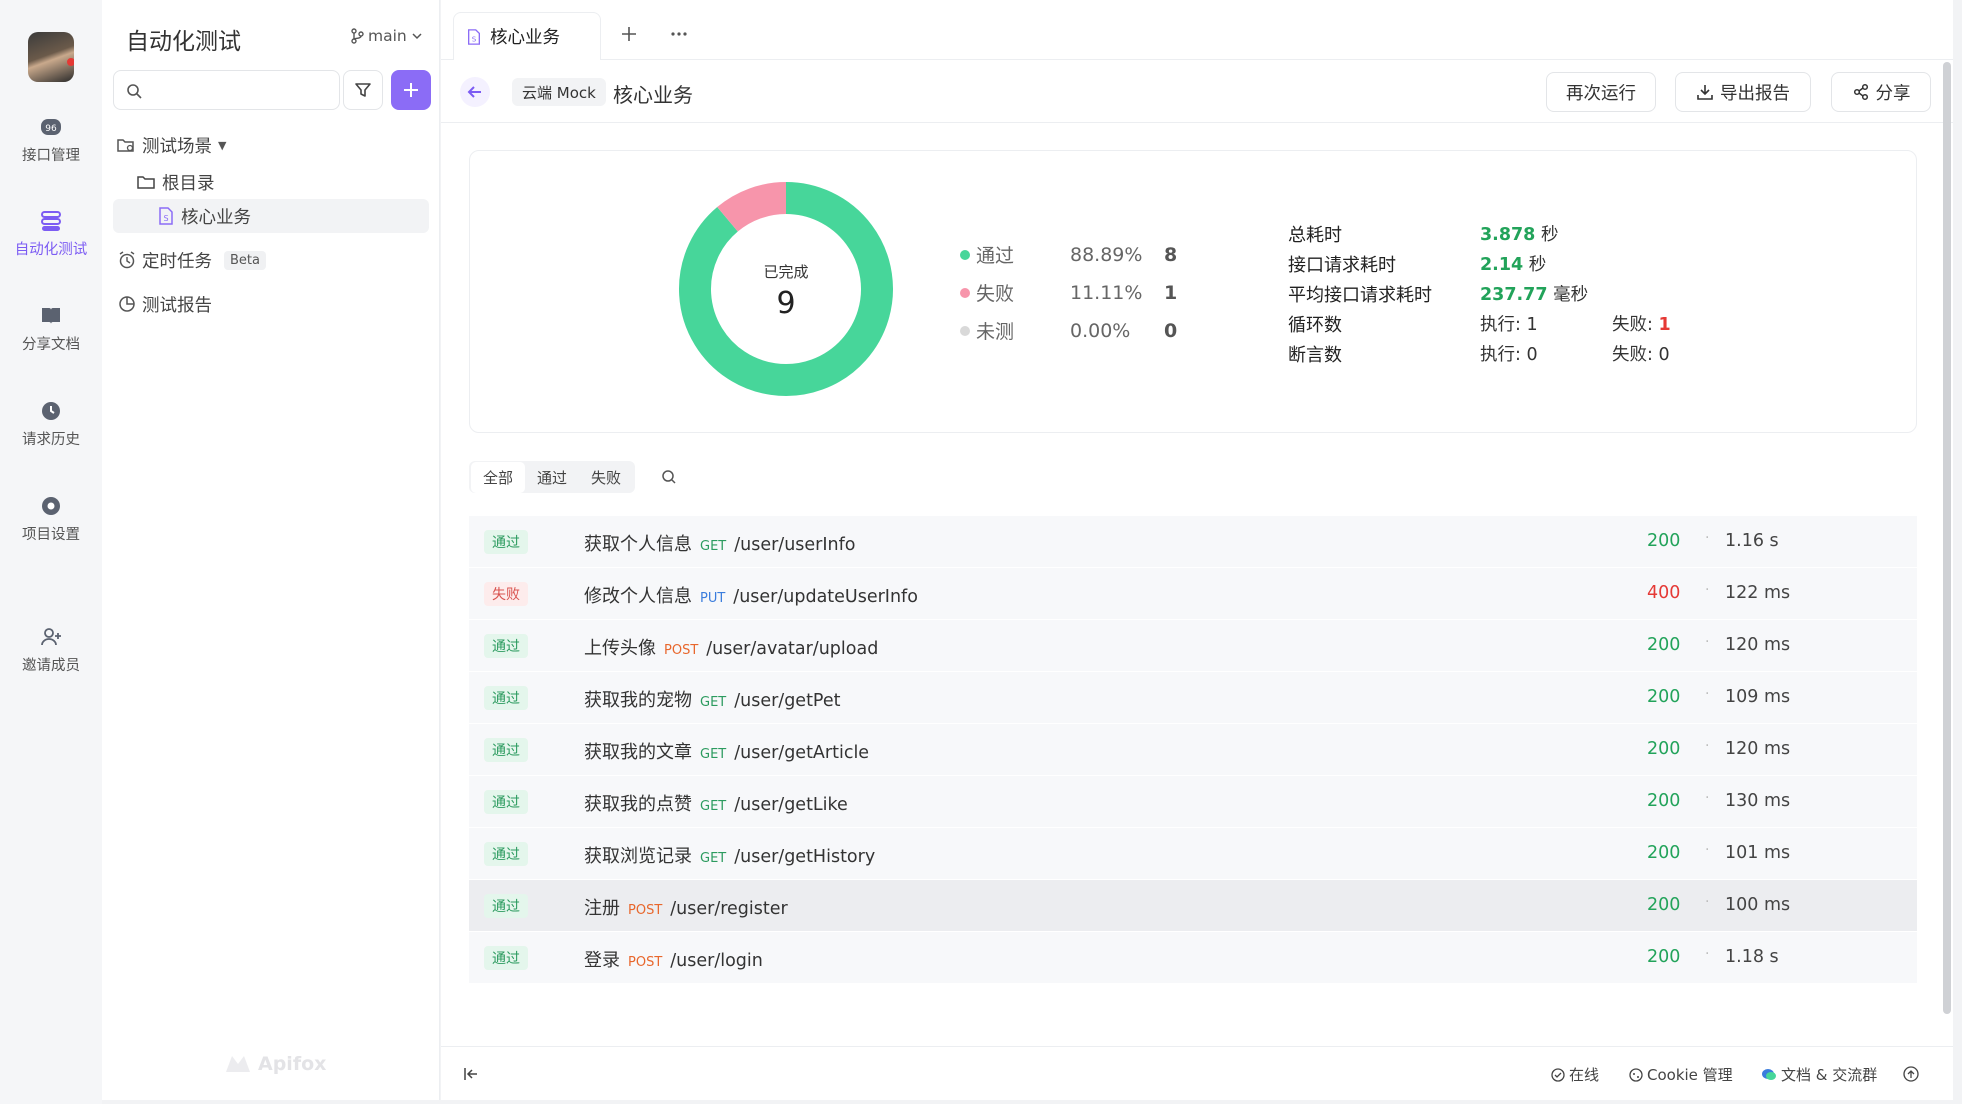  I want to click on rail-item-settings: 项目设置, so click(51, 519).